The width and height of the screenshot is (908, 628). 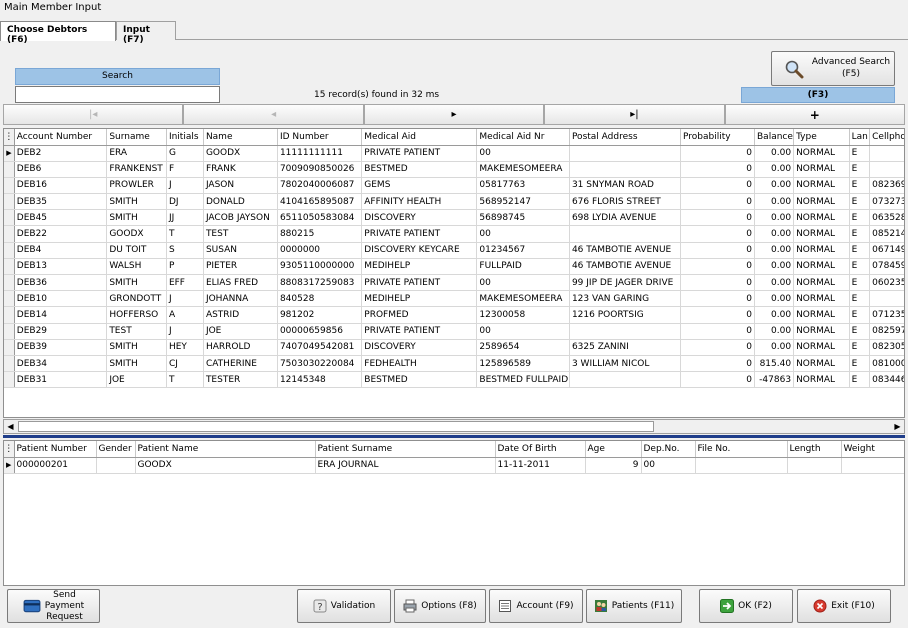 What do you see at coordinates (625, 315) in the screenshot?
I see `cell-postal-address: 1216 POORTSIG` at bounding box center [625, 315].